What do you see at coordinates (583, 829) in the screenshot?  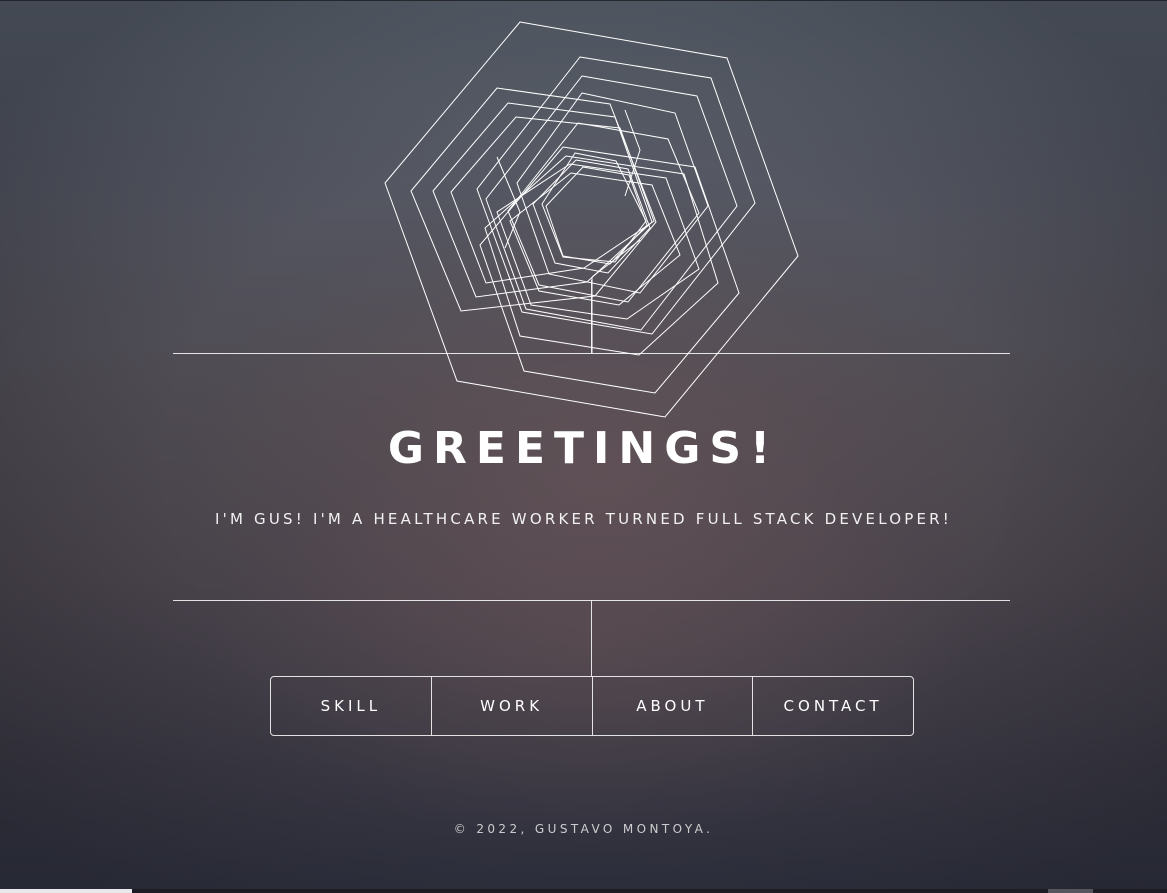 I see `copyright-footer: © 2022, GUSTAVO MONTOYA.` at bounding box center [583, 829].